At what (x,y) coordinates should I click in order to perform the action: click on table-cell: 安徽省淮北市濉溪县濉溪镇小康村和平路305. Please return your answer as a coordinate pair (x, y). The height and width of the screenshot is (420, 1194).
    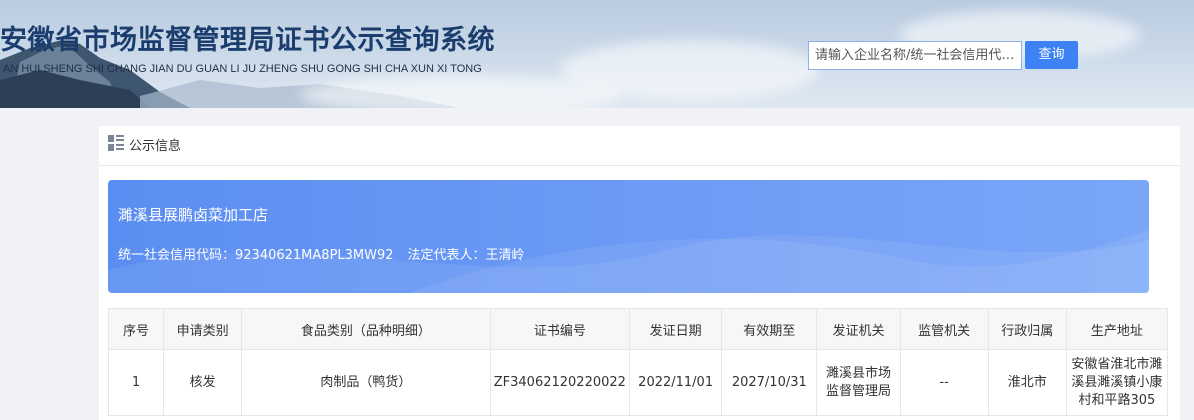
    Looking at the image, I should click on (1117, 382).